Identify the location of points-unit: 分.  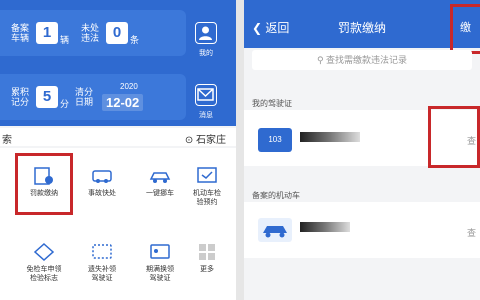
(65, 104).